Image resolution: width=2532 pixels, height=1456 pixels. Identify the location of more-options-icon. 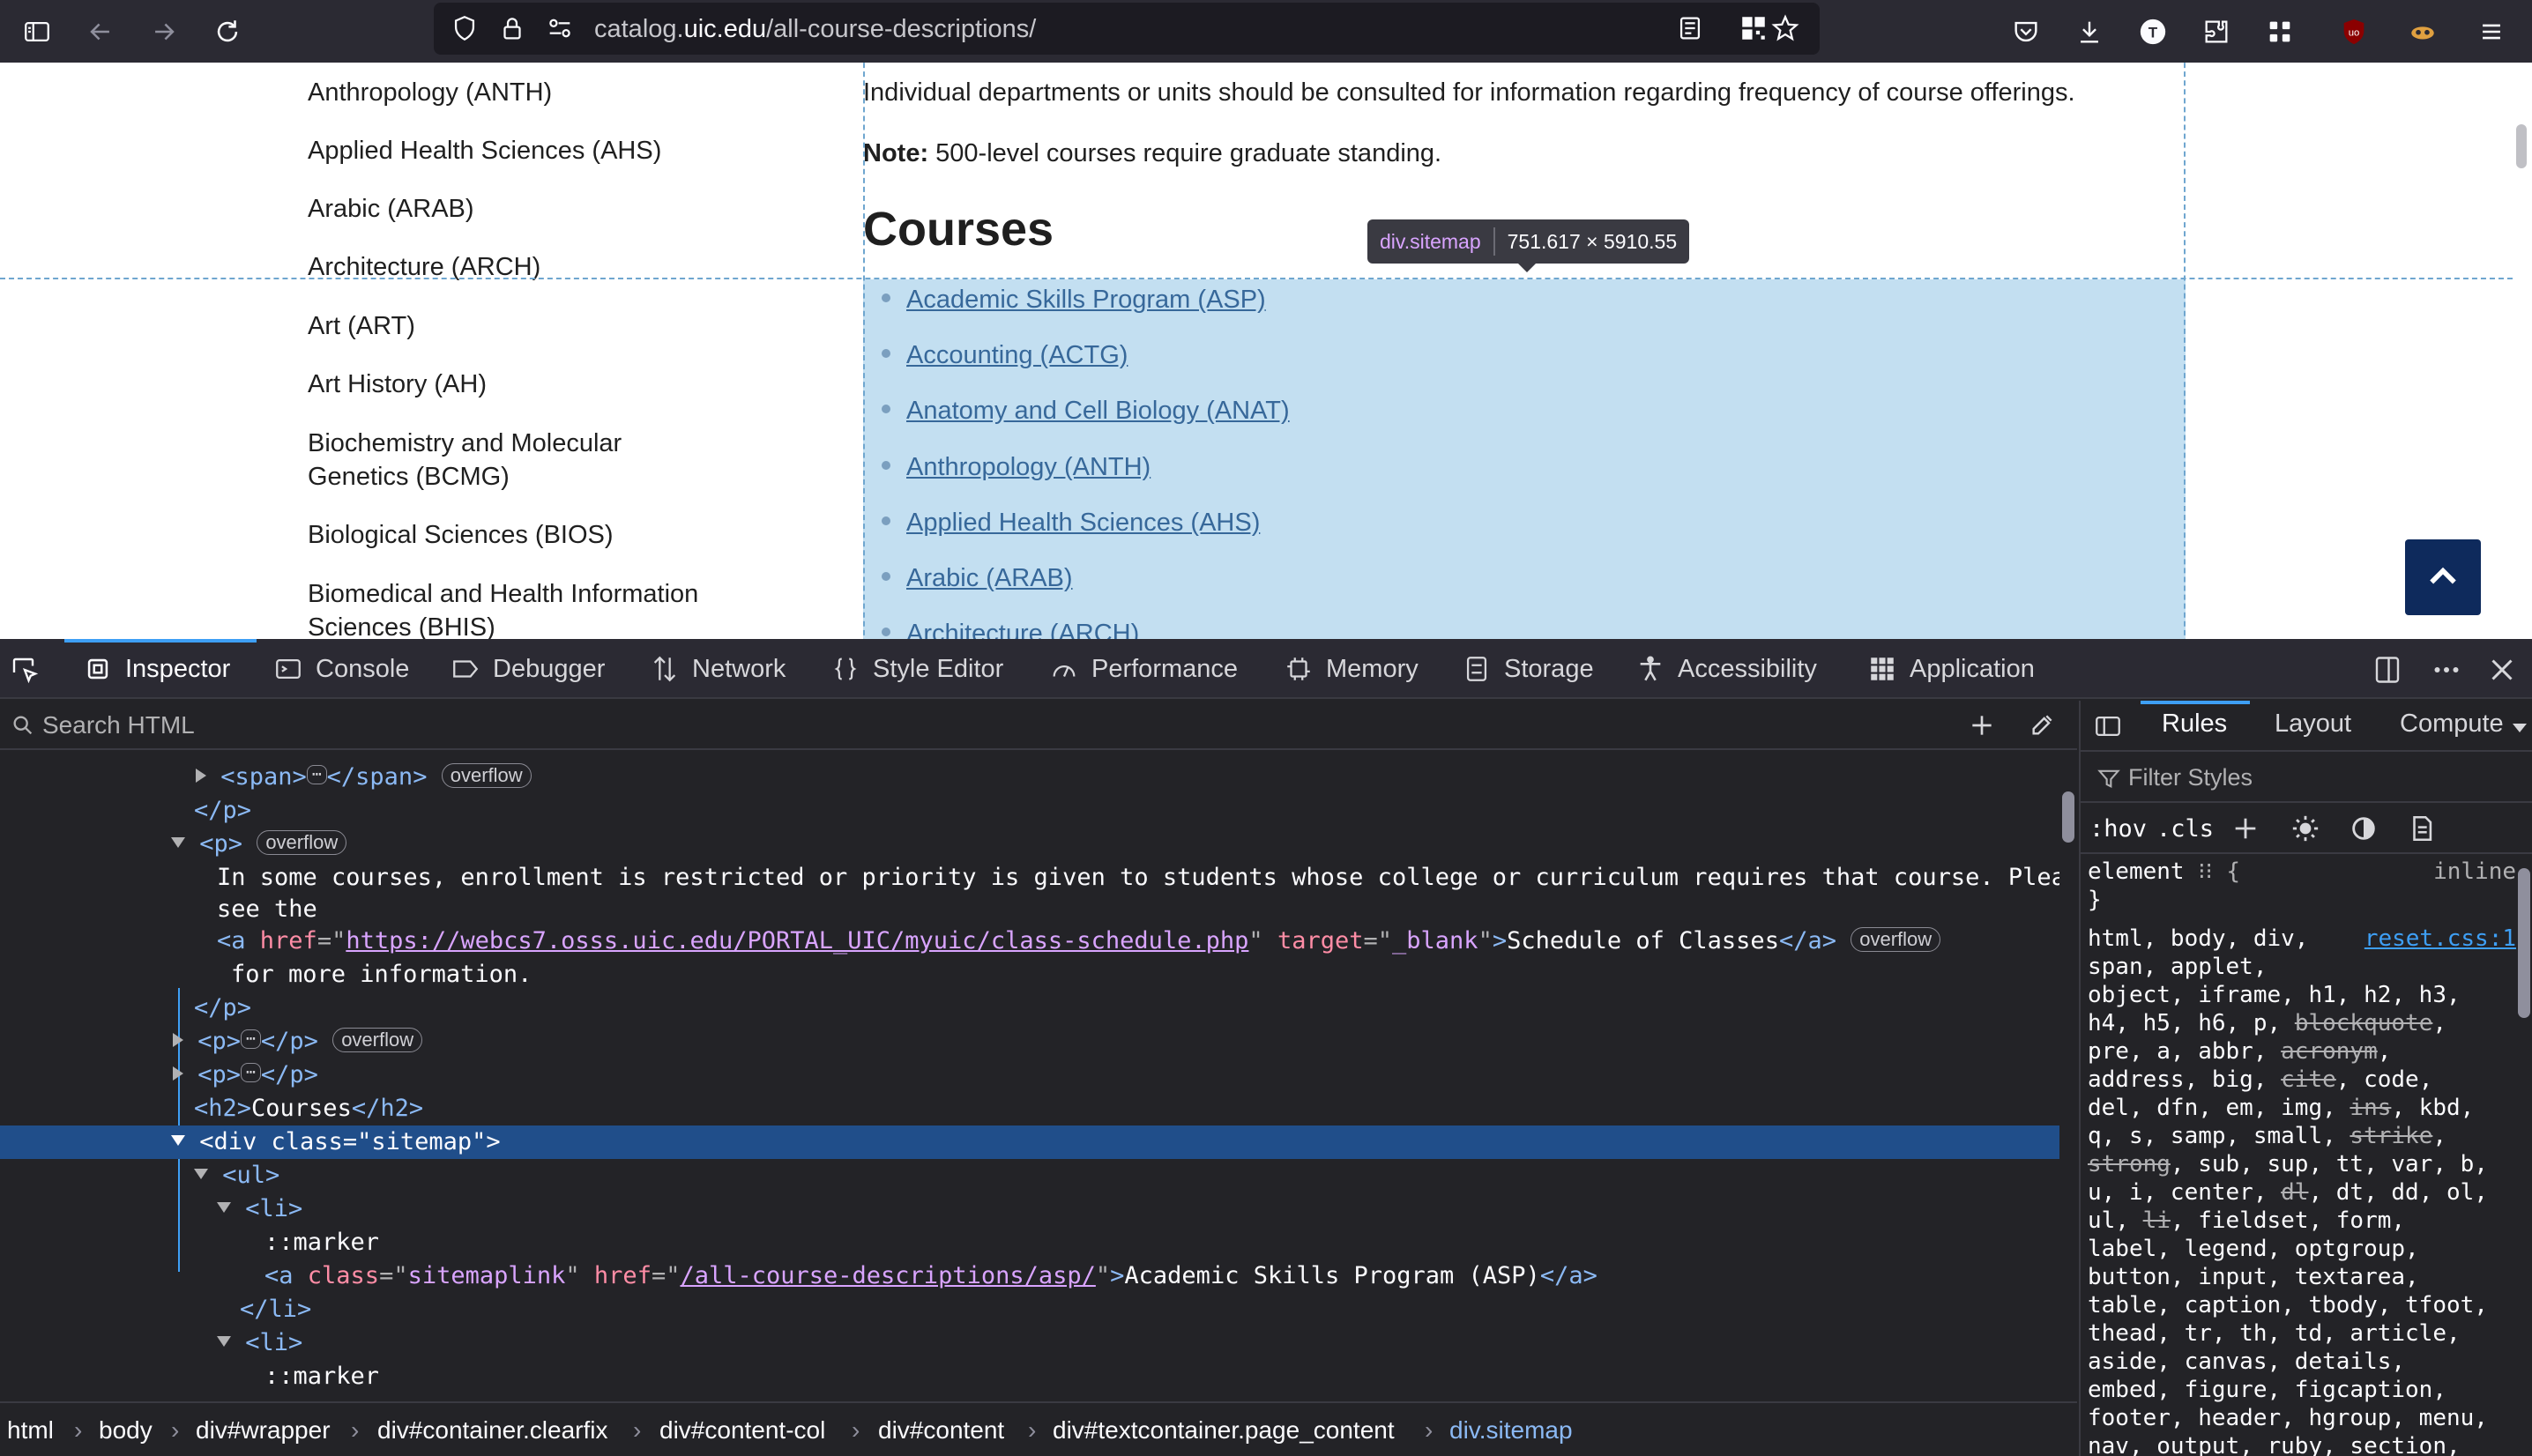
(2447, 672).